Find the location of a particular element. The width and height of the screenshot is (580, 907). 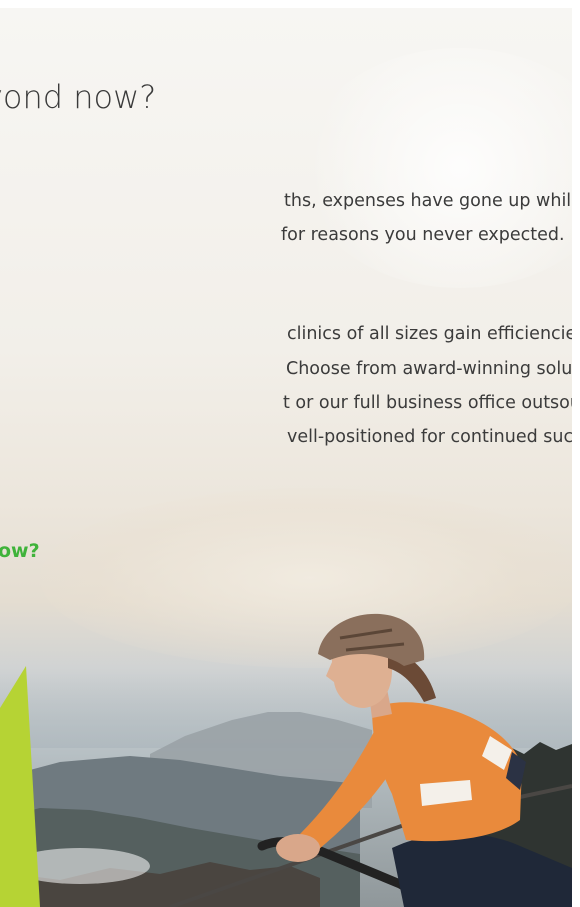

cyclist-jersey is located at coordinates (447, 772).